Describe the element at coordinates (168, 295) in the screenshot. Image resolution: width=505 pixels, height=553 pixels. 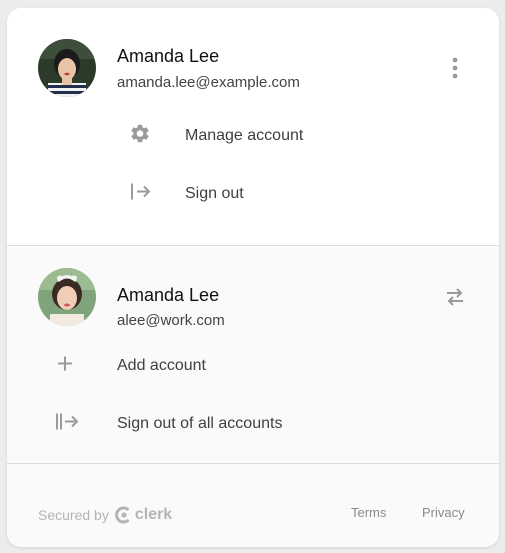
I see `secondary-account-name: Amanda Lee` at that location.